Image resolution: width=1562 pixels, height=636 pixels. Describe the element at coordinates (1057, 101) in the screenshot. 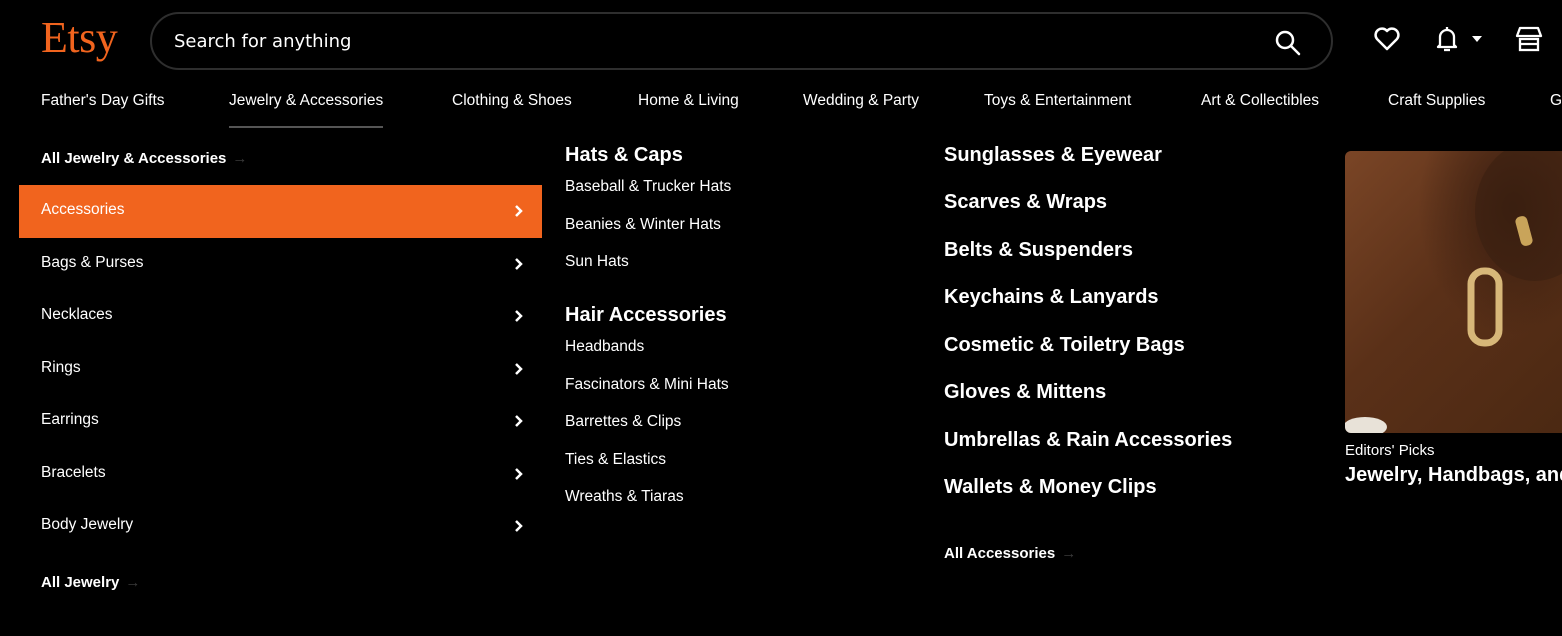

I see `nav-item-toys-entertainment: Toys & Entertainment` at that location.